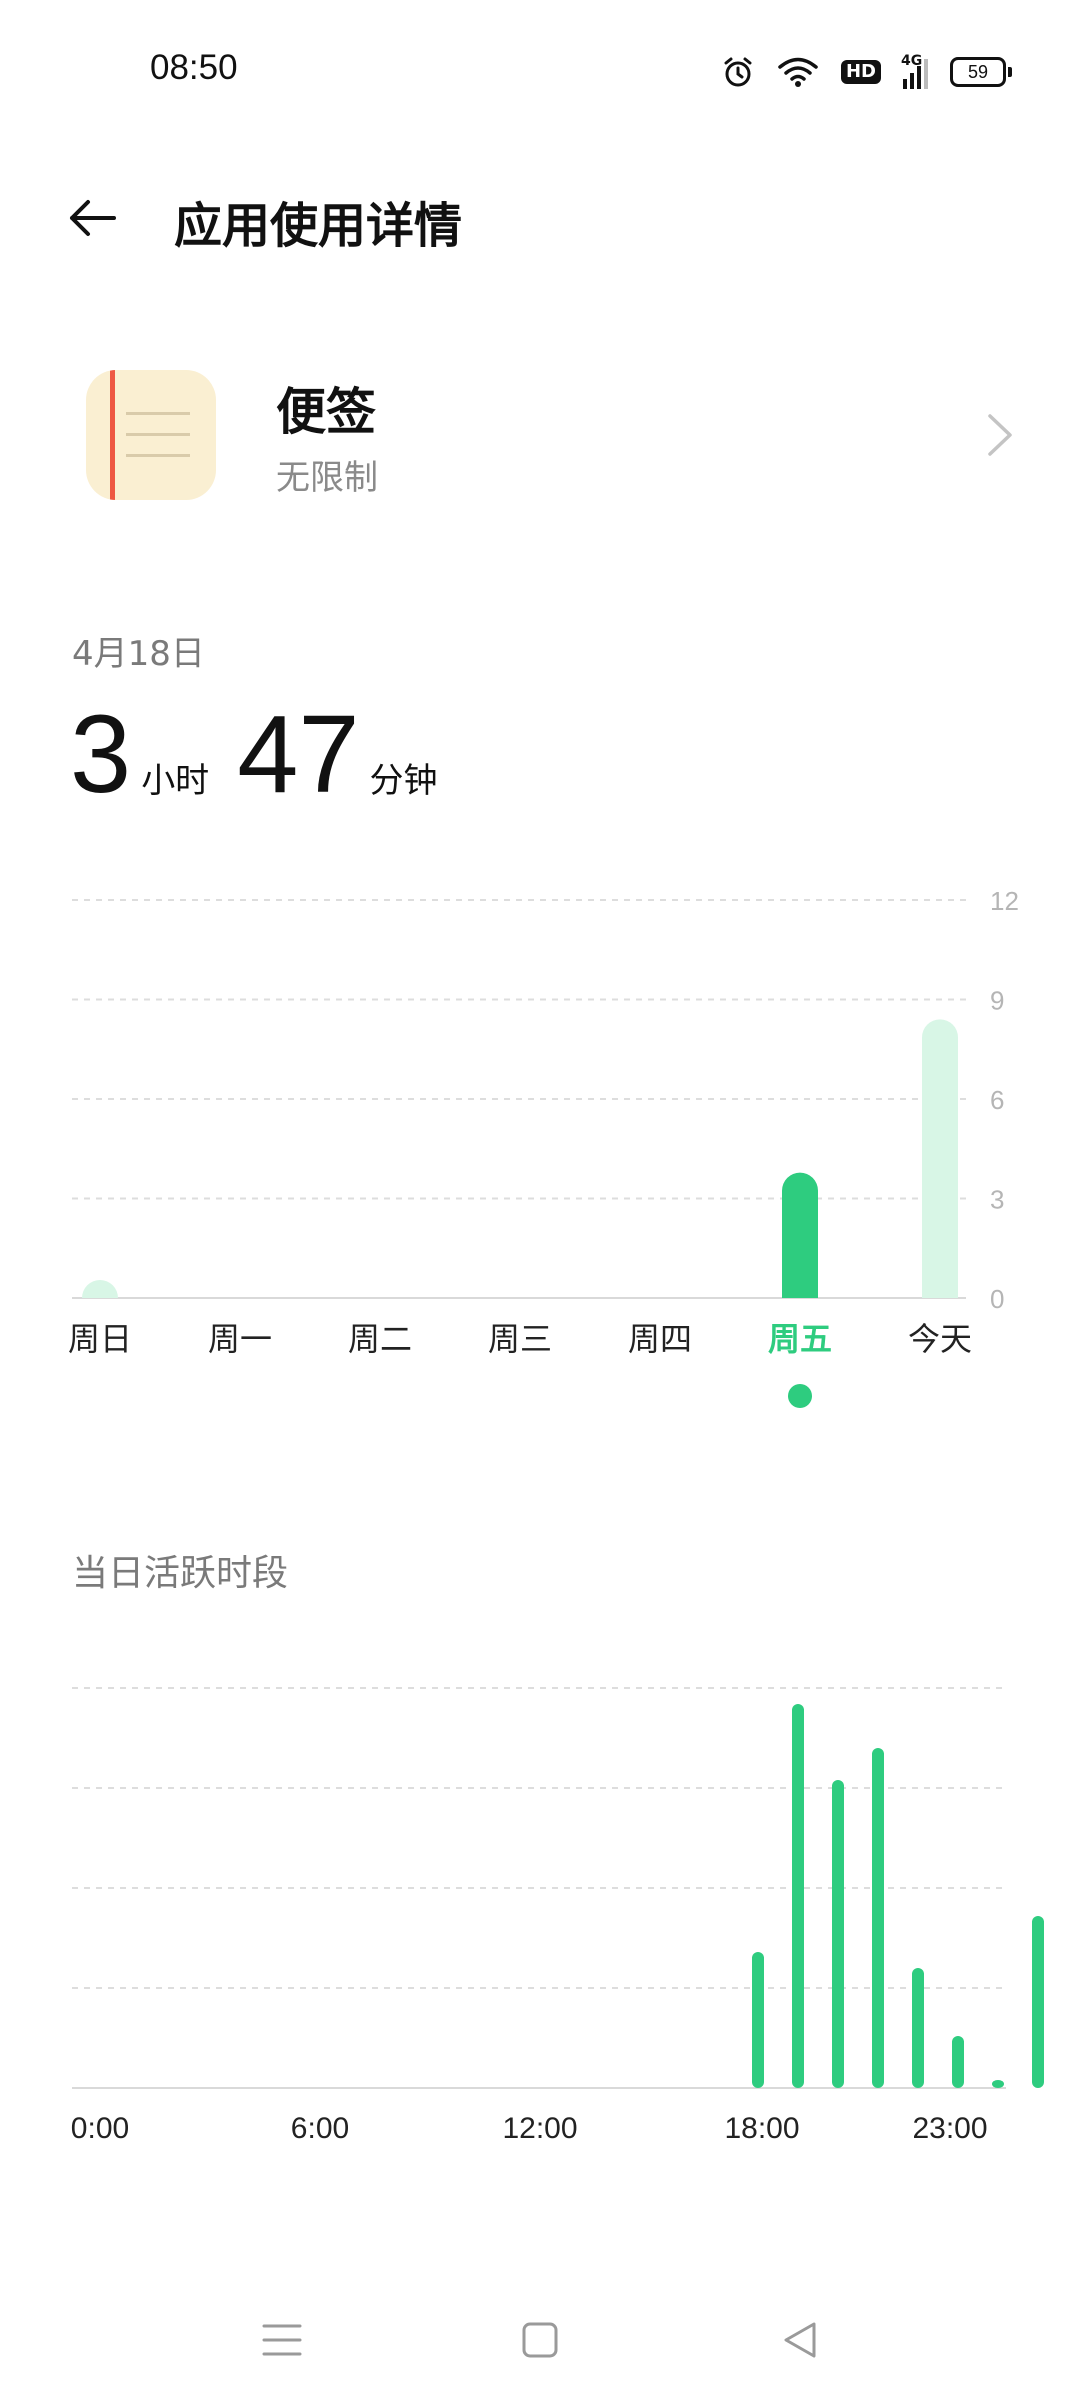 The image size is (1080, 2400). I want to click on hourly-chart-title: 当日活跃时段, so click(180, 1573).